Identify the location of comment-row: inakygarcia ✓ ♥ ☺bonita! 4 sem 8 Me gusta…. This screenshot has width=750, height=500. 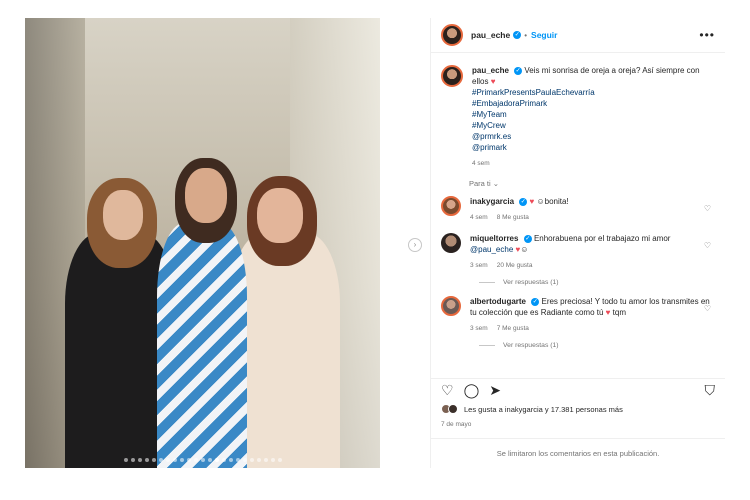
(578, 209).